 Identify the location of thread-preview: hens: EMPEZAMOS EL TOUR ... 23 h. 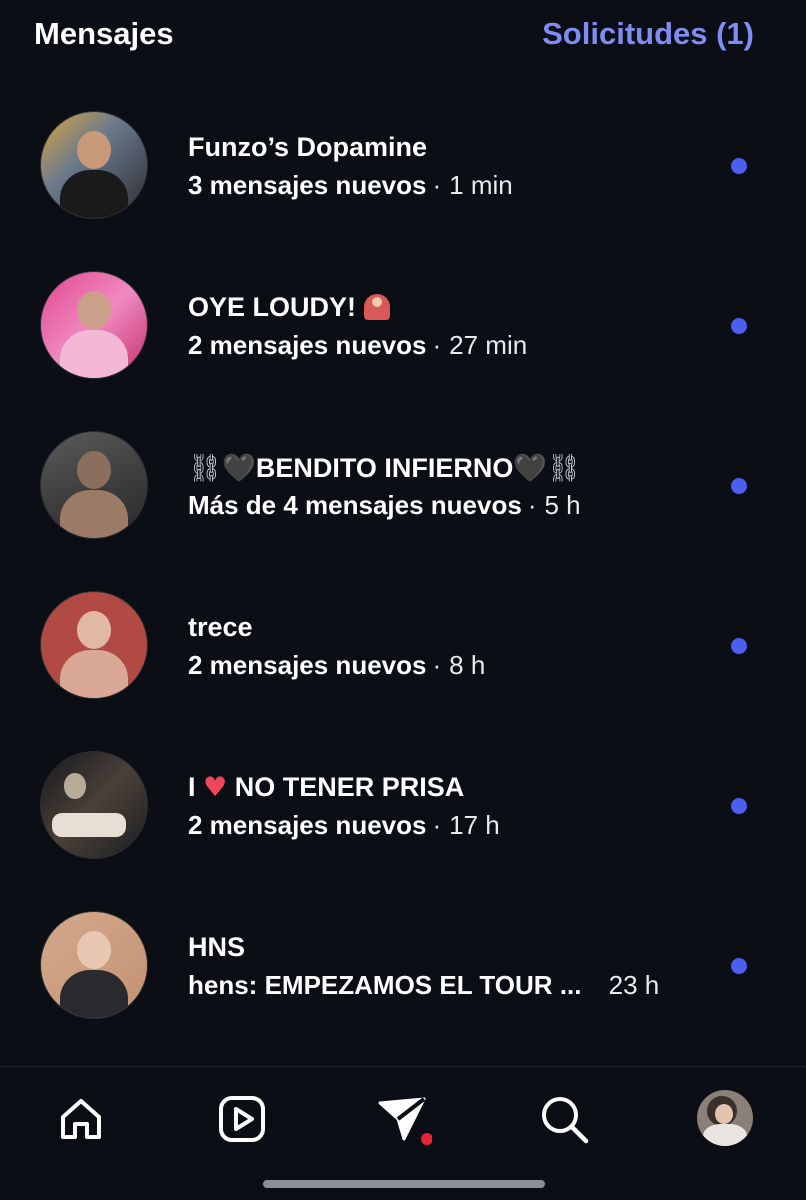
(423, 985).